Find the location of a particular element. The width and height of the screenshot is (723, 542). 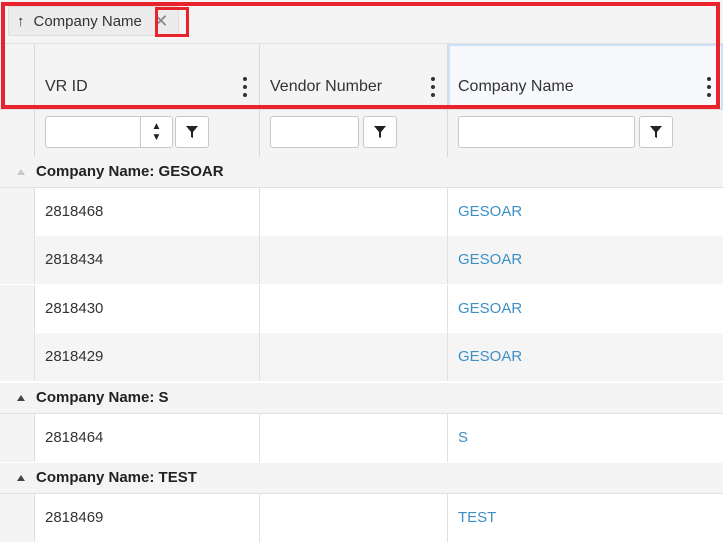

vr-id-filter-input is located at coordinates (93, 132).